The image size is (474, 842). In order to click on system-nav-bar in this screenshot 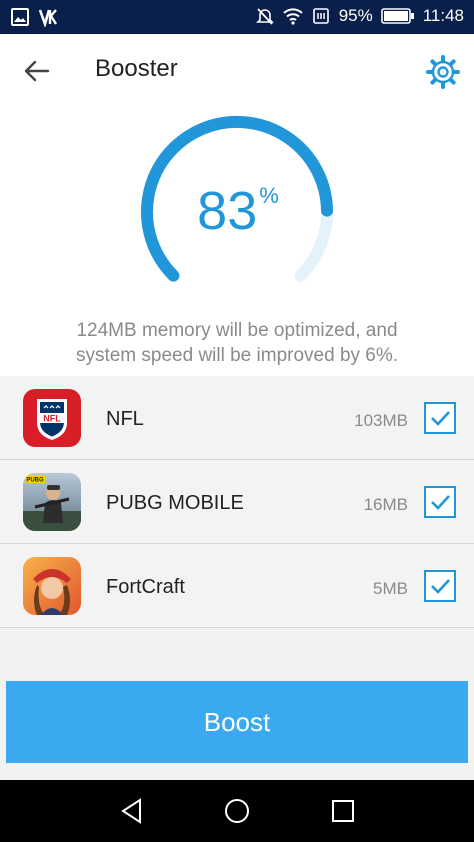, I will do `click(237, 811)`.